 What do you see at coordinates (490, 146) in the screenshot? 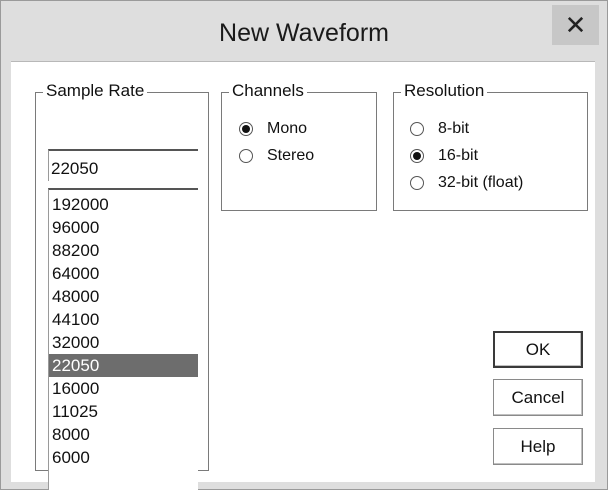
I see `resolution-group: Resolution 8-bit 16-bit 32-bit (float)` at bounding box center [490, 146].